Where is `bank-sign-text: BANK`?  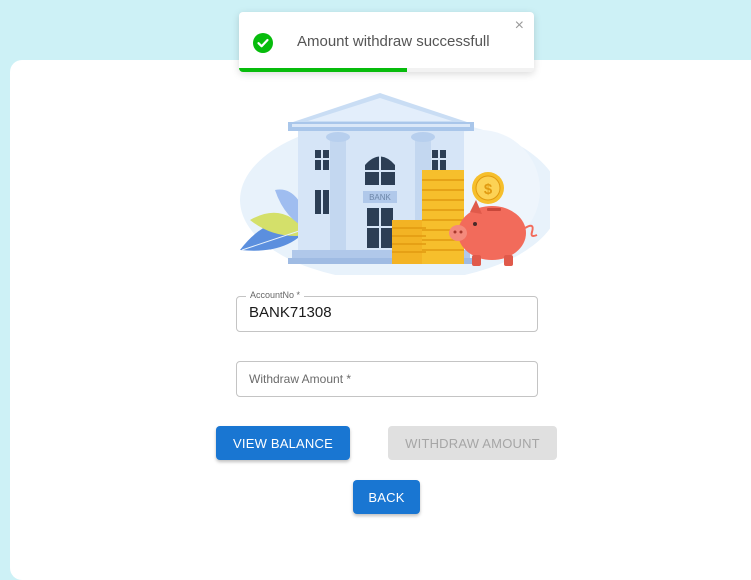 bank-sign-text: BANK is located at coordinates (380, 197).